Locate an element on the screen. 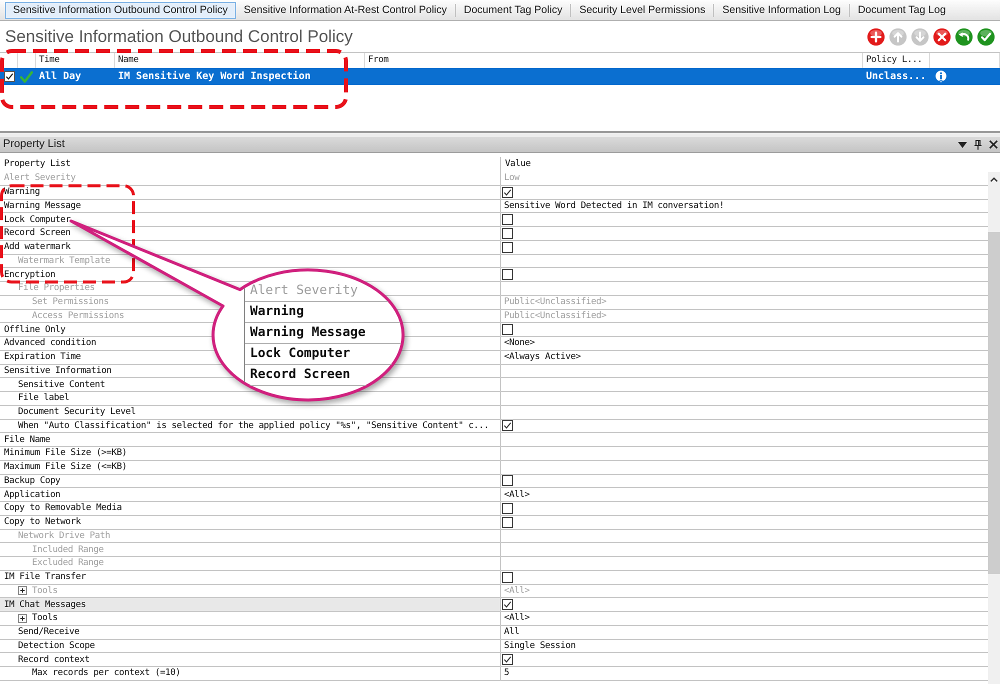 Image resolution: width=1000 pixels, height=684 pixels. delete-button is located at coordinates (942, 37).